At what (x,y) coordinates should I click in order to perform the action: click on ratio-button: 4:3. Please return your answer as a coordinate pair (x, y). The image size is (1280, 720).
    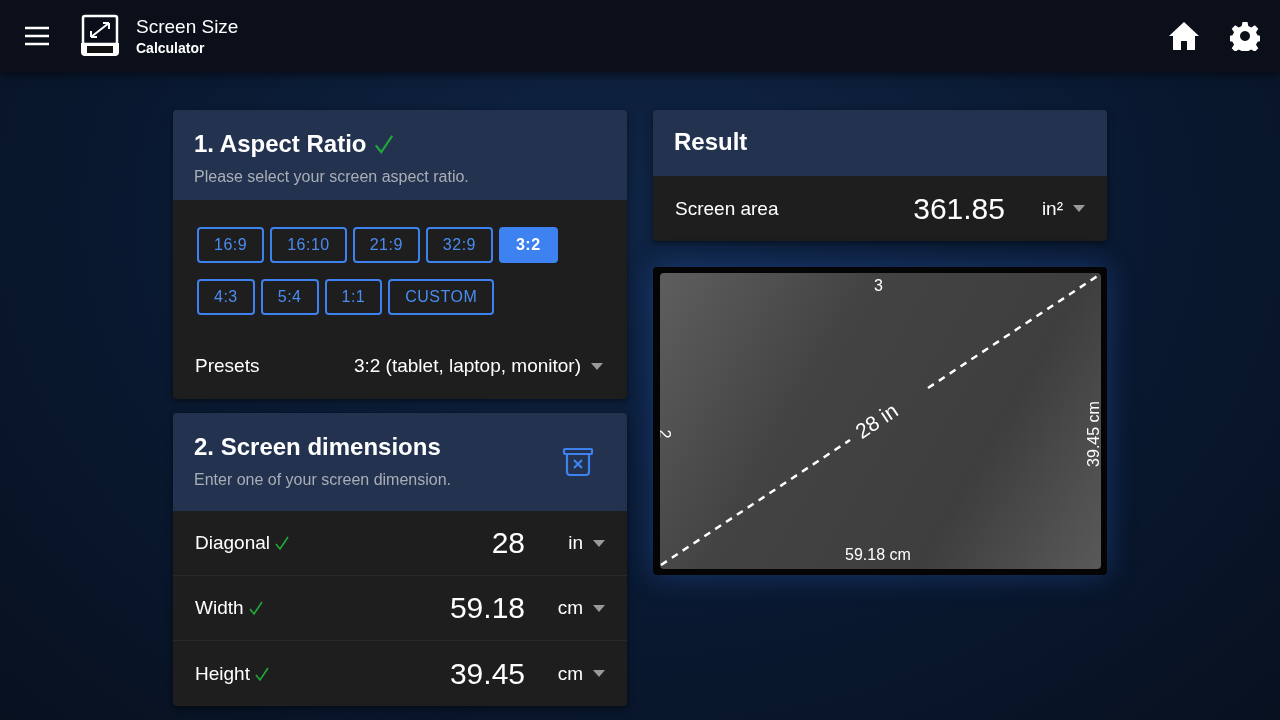
    Looking at the image, I should click on (226, 297).